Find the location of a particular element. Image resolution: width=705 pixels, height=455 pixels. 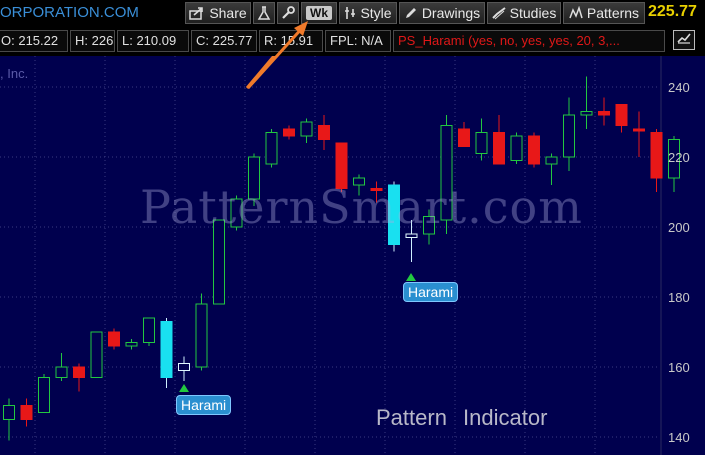

pencil-icon is located at coordinates (411, 13).